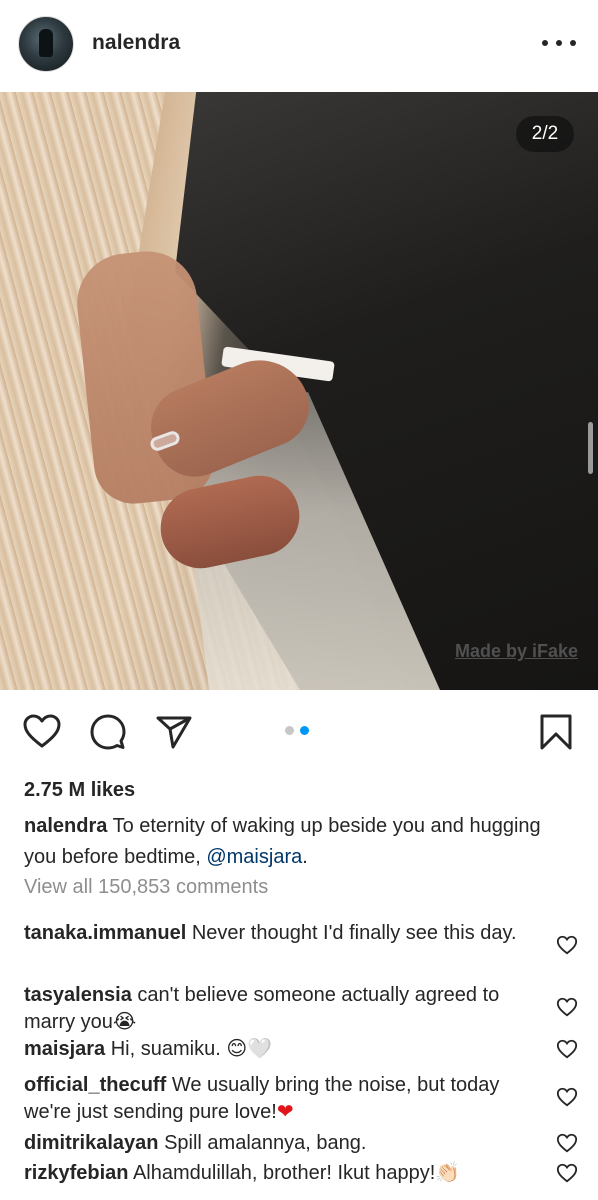 The height and width of the screenshot is (1200, 598). Describe the element at coordinates (91, 1143) in the screenshot. I see `comment-username: dimitrikalayan` at that location.